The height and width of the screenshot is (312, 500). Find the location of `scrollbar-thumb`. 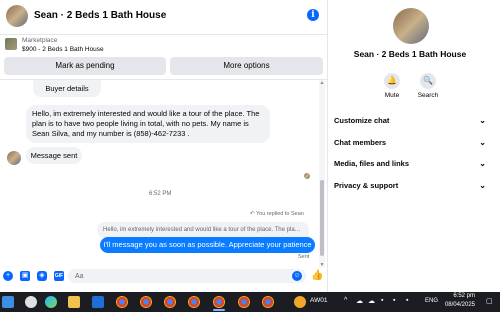

scrollbar-thumb is located at coordinates (322, 218).